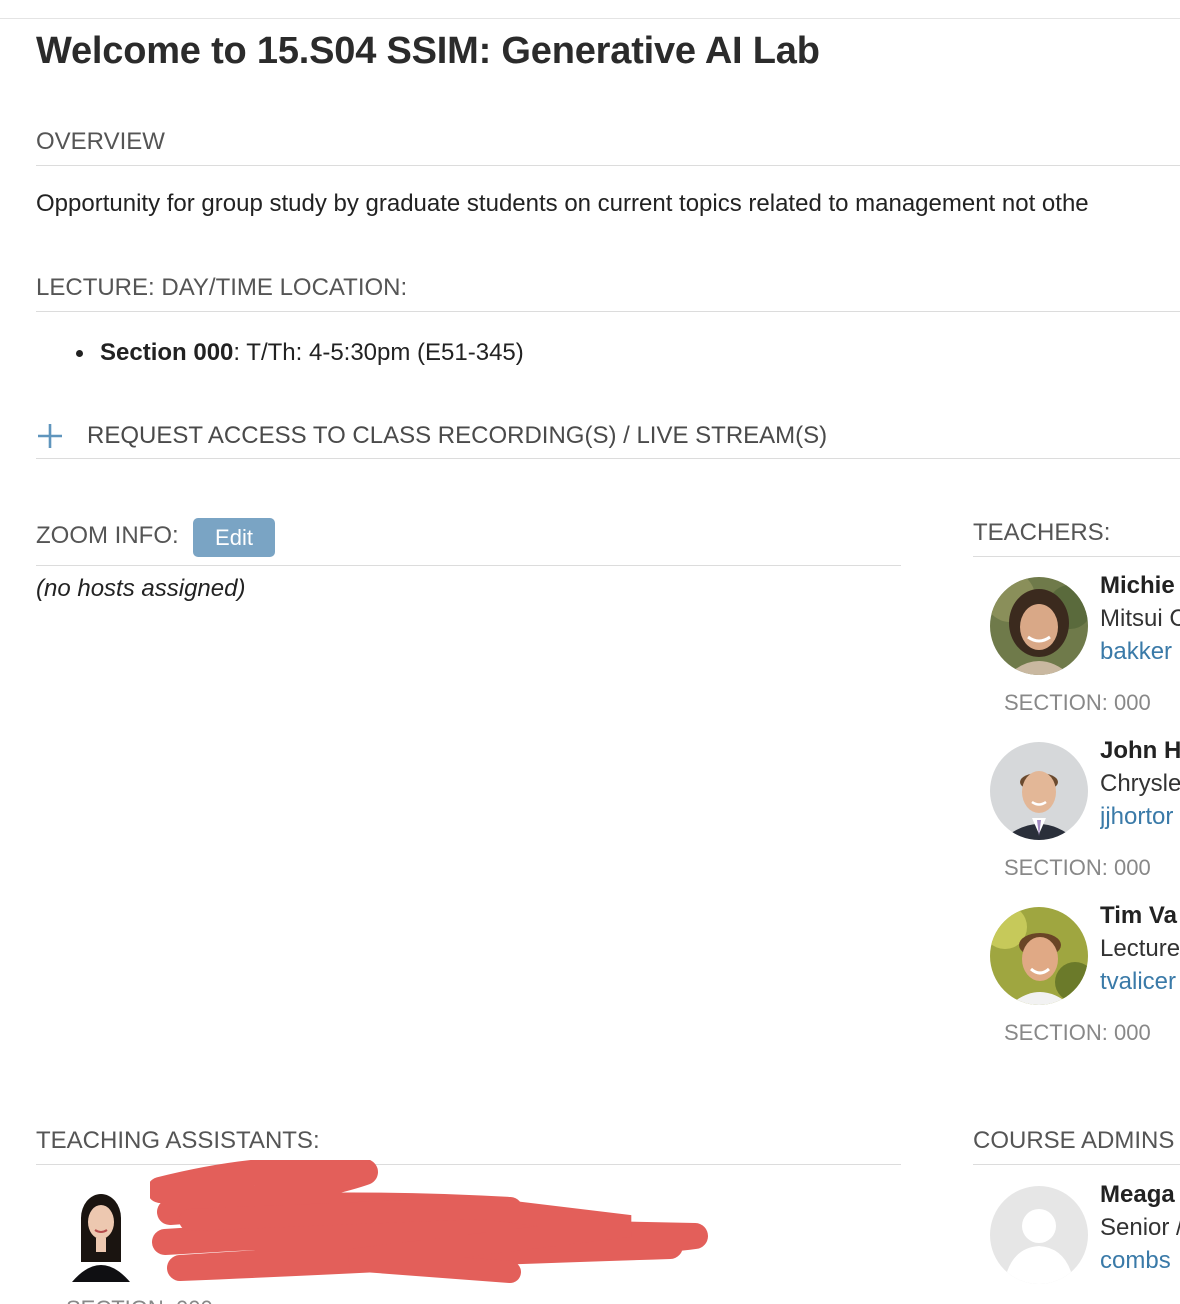  I want to click on recording-divider, so click(608, 458).